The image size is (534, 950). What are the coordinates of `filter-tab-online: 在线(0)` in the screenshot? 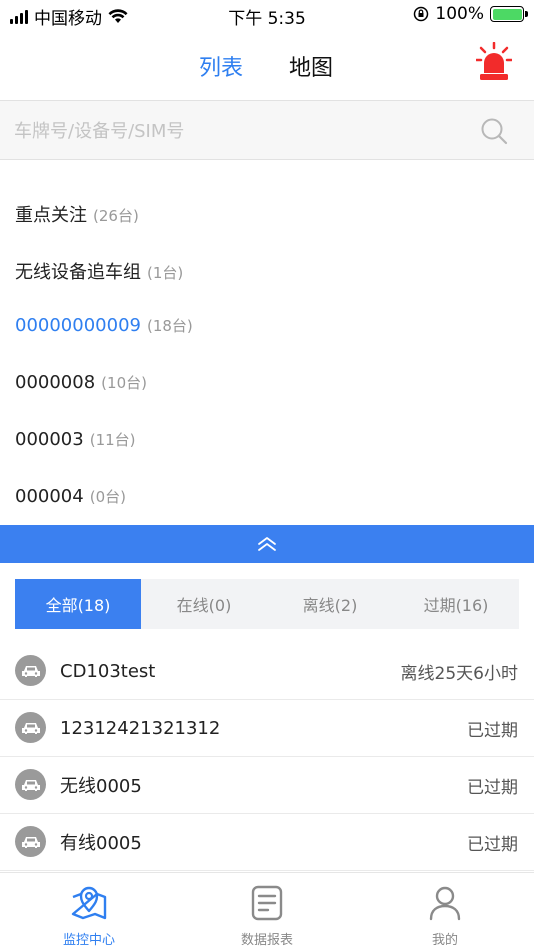 It's located at (204, 604).